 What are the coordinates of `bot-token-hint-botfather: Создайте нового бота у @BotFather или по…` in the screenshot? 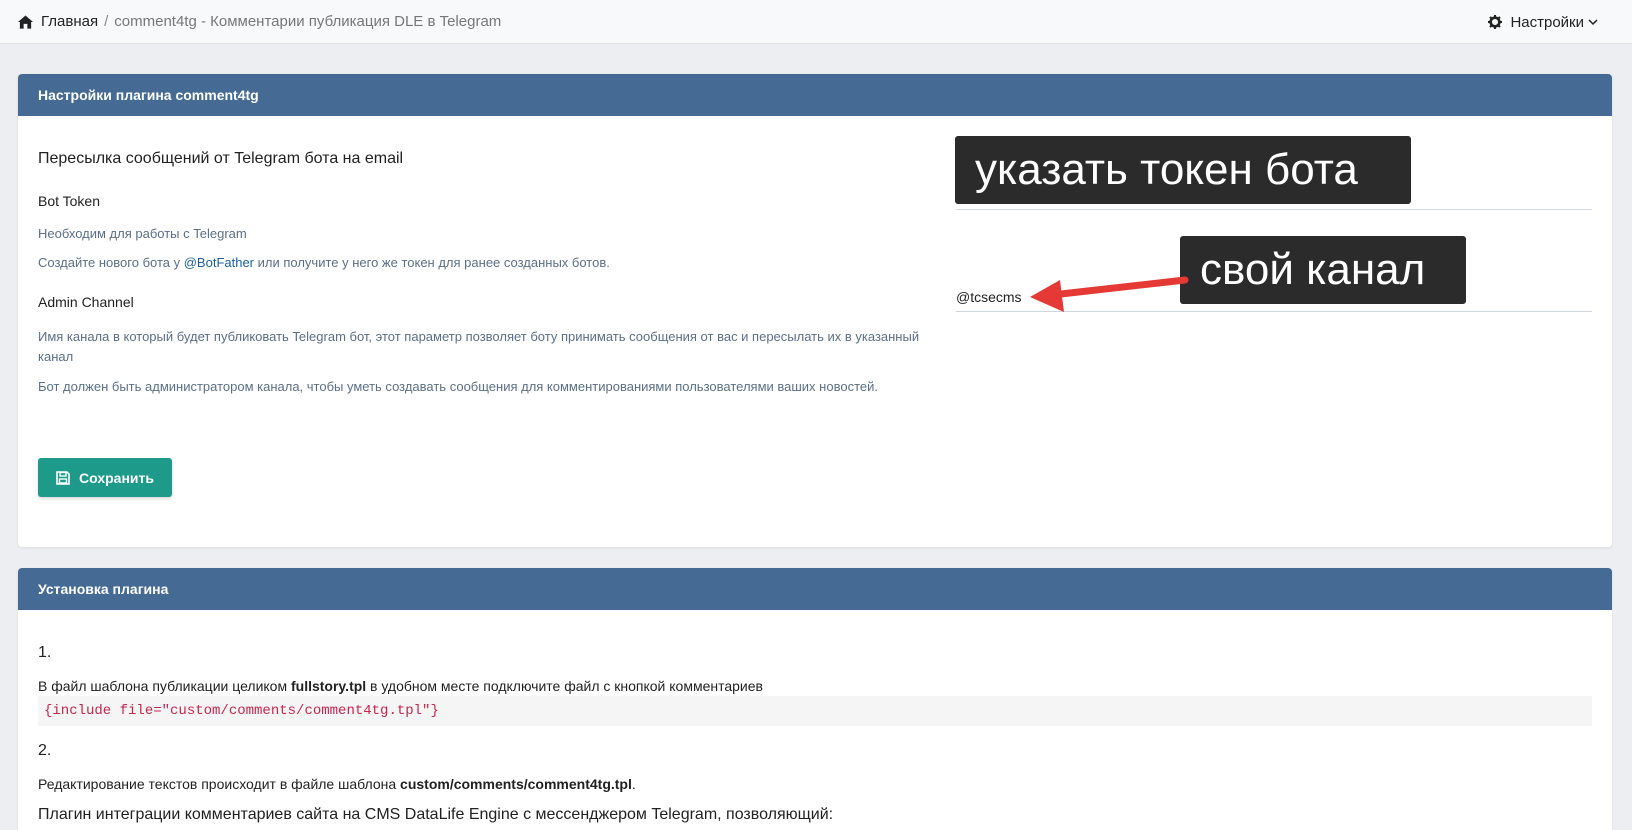 It's located at (324, 262).